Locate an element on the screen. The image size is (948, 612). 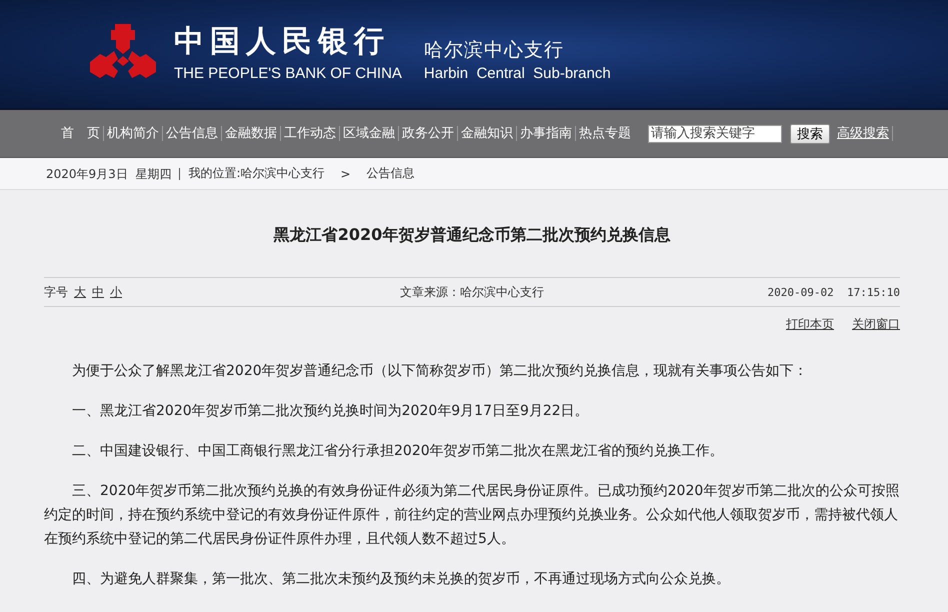
bank-name-english: THE PEOPLE'S BANK OF CHINA is located at coordinates (288, 73).